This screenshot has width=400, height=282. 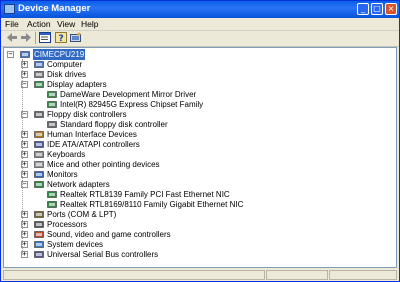 What do you see at coordinates (199, 255) in the screenshot?
I see `tree-row: + Universal Serial Bus controllers` at bounding box center [199, 255].